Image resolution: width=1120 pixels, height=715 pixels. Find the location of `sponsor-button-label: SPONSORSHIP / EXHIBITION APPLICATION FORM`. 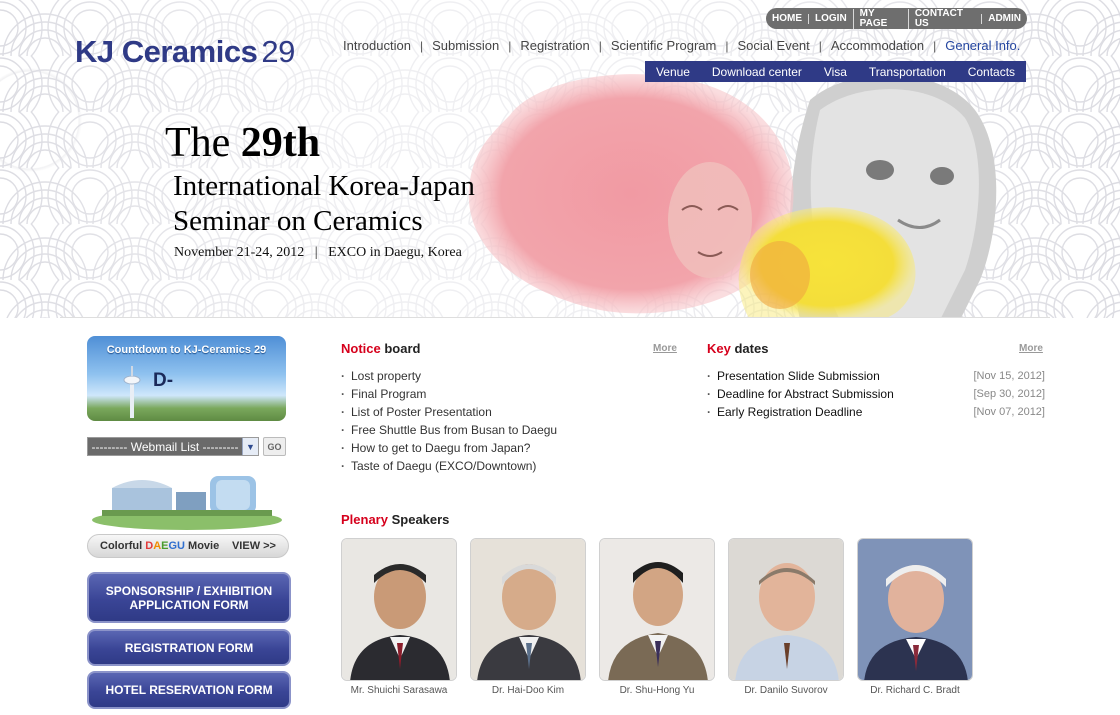

sponsor-button-label: SPONSORSHIP / EXHIBITION APPLICATION FORM is located at coordinates (189, 598).